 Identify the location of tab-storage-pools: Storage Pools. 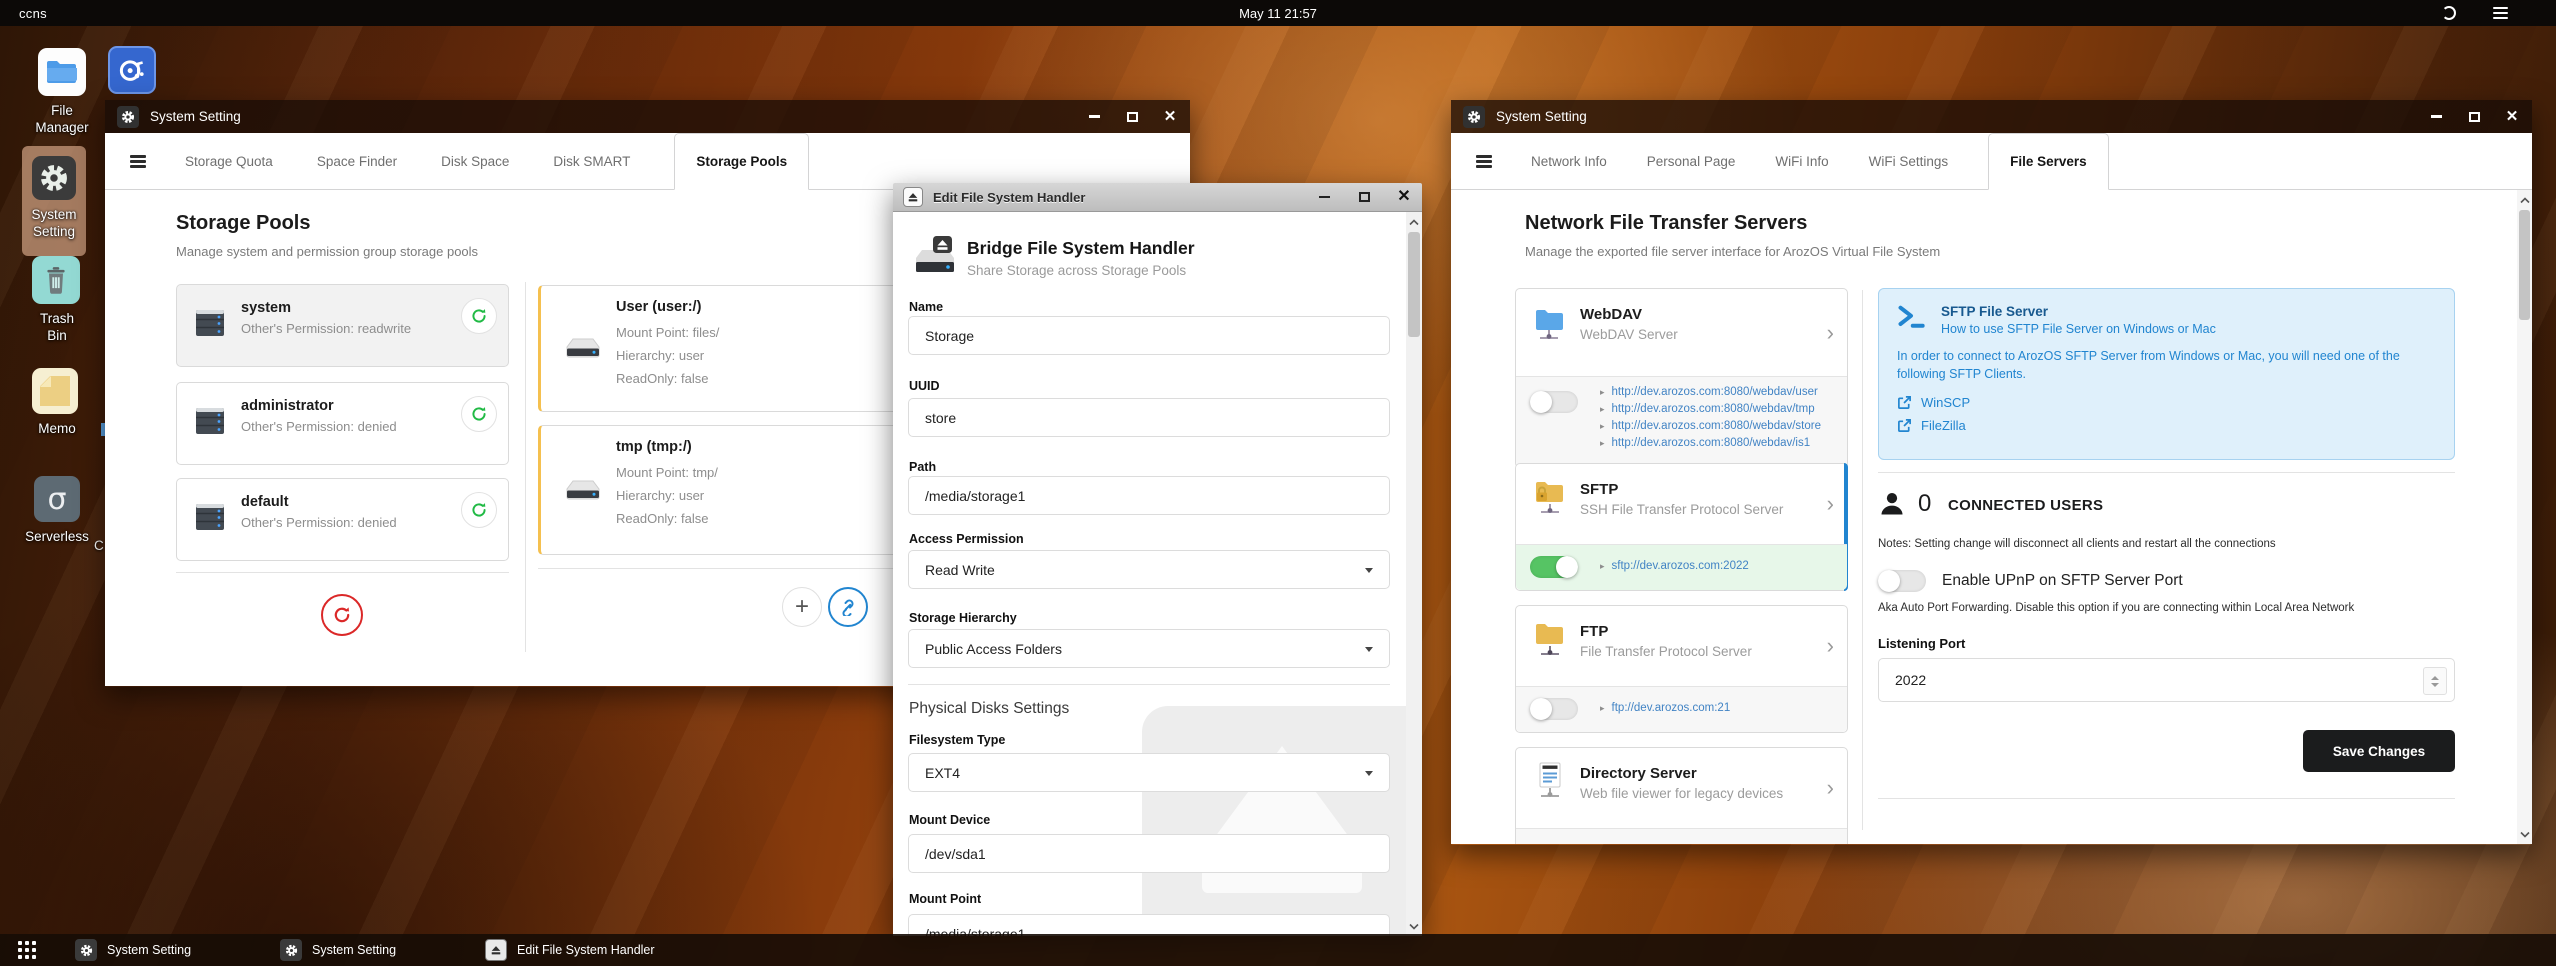
(742, 161).